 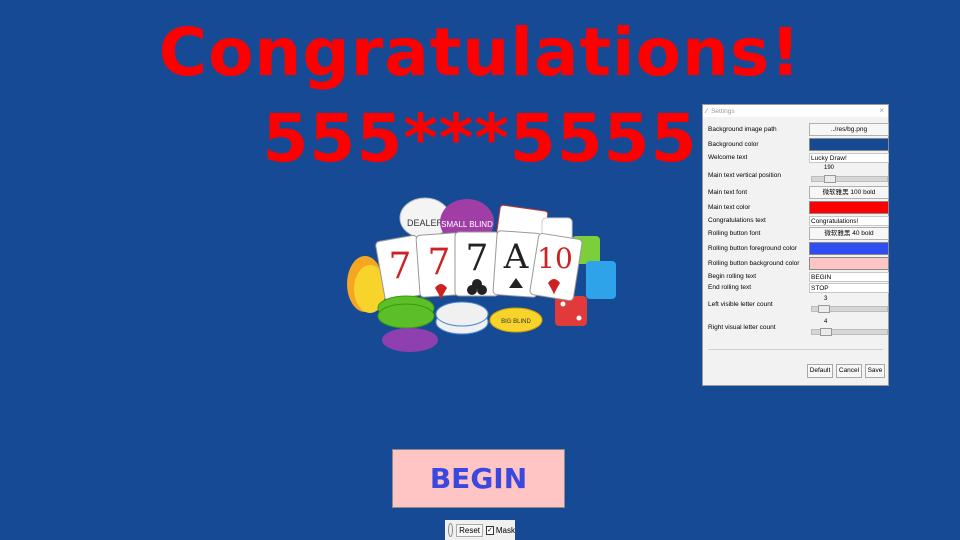 I want to click on main-color-label: Main text color, so click(x=729, y=207).